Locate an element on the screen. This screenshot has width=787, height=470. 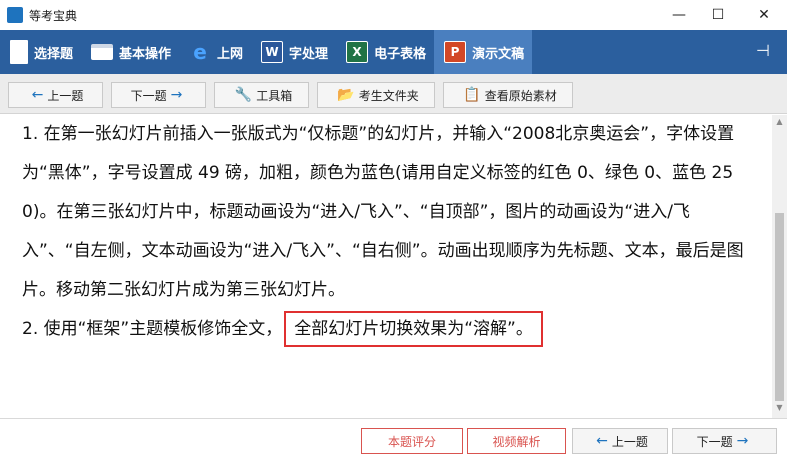
tab-presentation: P 演示文稿 is located at coordinates (483, 52).